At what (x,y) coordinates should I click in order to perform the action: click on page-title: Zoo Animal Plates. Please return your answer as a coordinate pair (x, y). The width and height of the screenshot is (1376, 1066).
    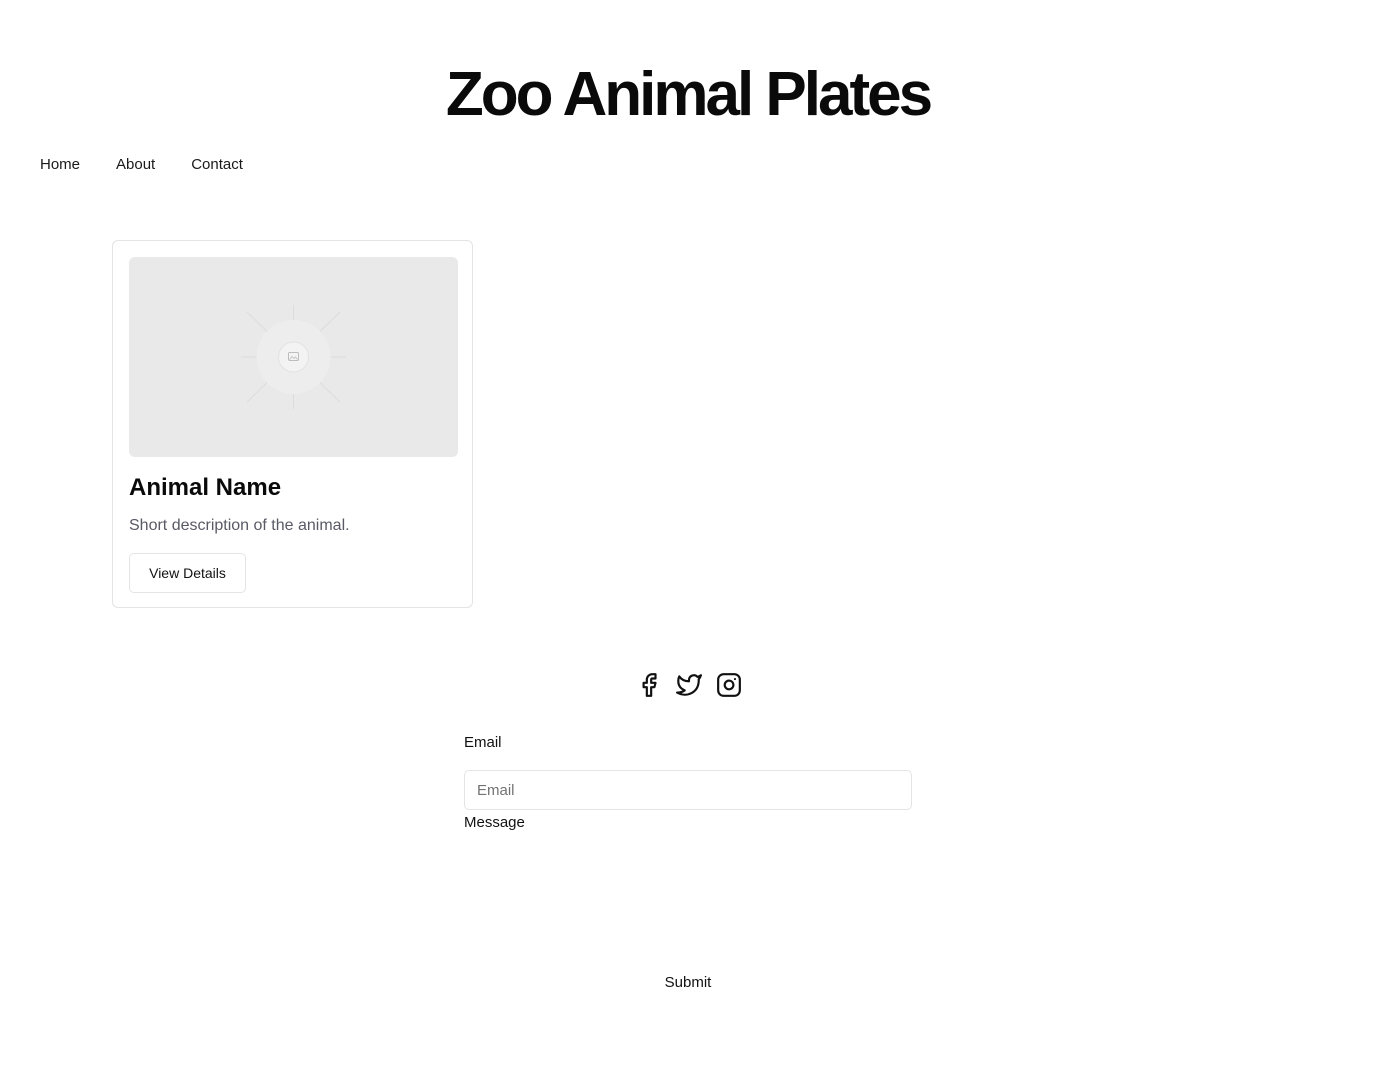
    Looking at the image, I should click on (689, 94).